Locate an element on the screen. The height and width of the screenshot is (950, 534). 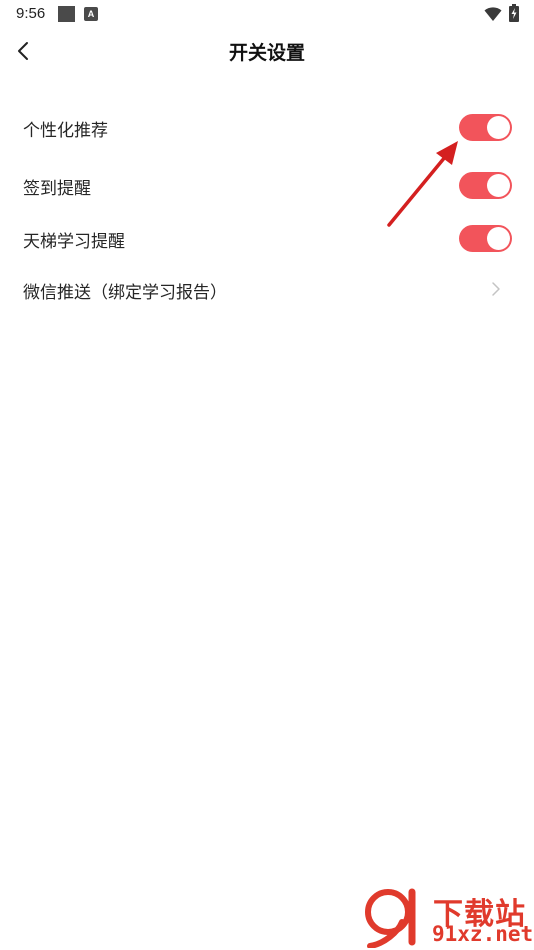
wifi-icon is located at coordinates (493, 14).